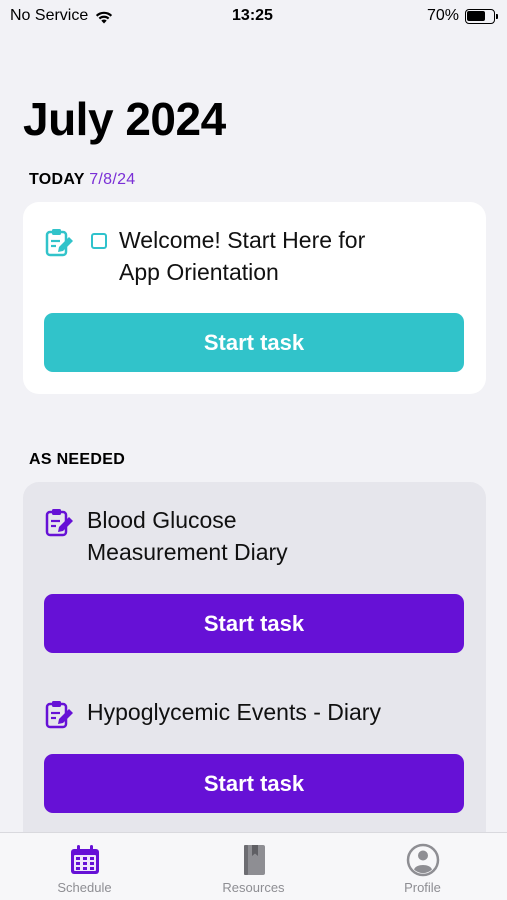  Describe the element at coordinates (234, 712) in the screenshot. I see `task-title: Hypoglycemic Events - Diary` at that location.